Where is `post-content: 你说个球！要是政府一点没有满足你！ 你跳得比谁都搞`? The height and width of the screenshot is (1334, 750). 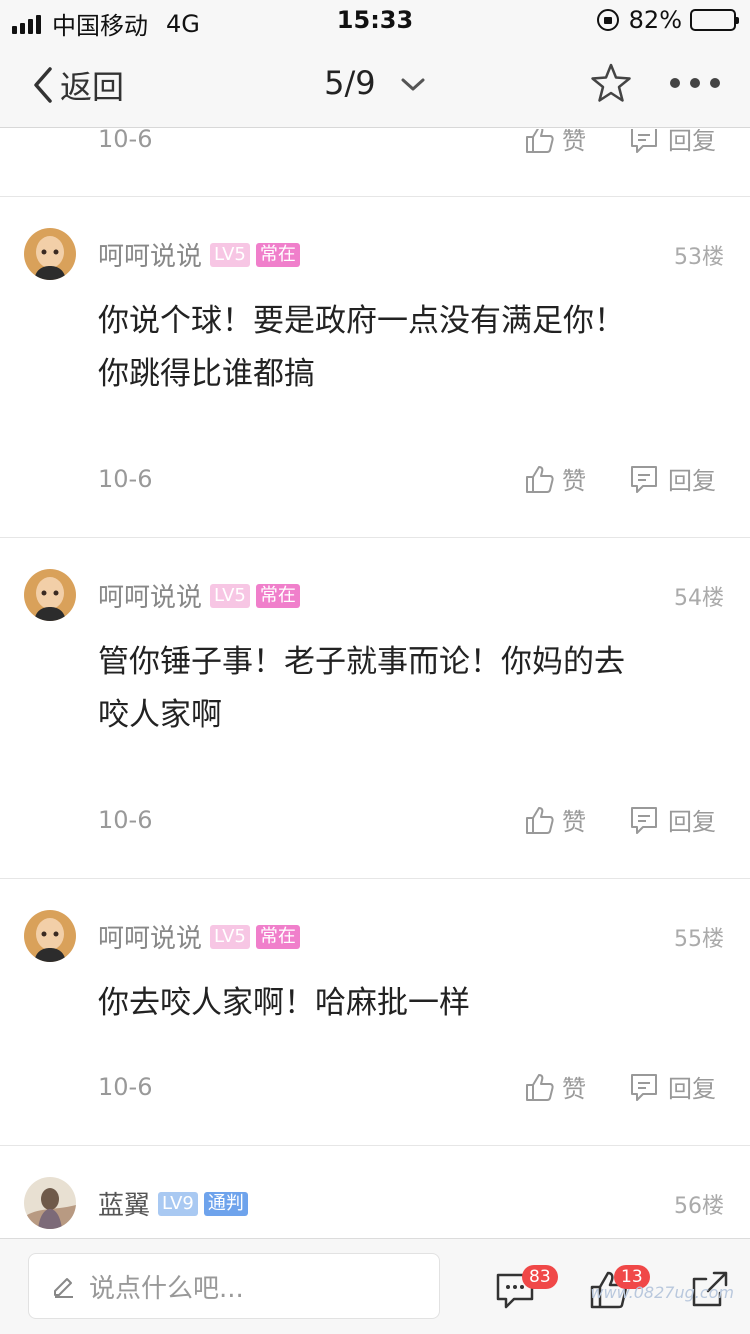
post-content: 你说个球！要是政府一点没有满足你！ 你跳得比谁都搞 is located at coordinates (408, 348).